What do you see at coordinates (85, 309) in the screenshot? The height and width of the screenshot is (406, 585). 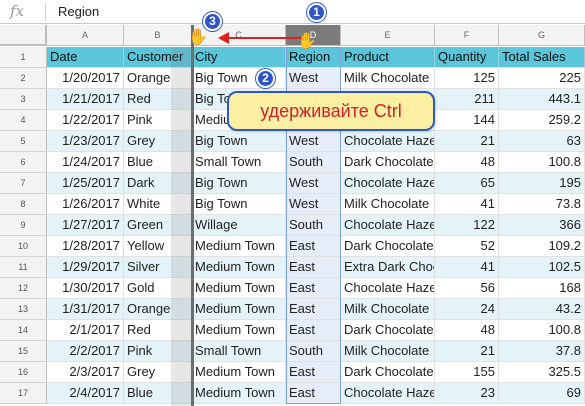 I see `table-cell: 1/31/2017` at bounding box center [85, 309].